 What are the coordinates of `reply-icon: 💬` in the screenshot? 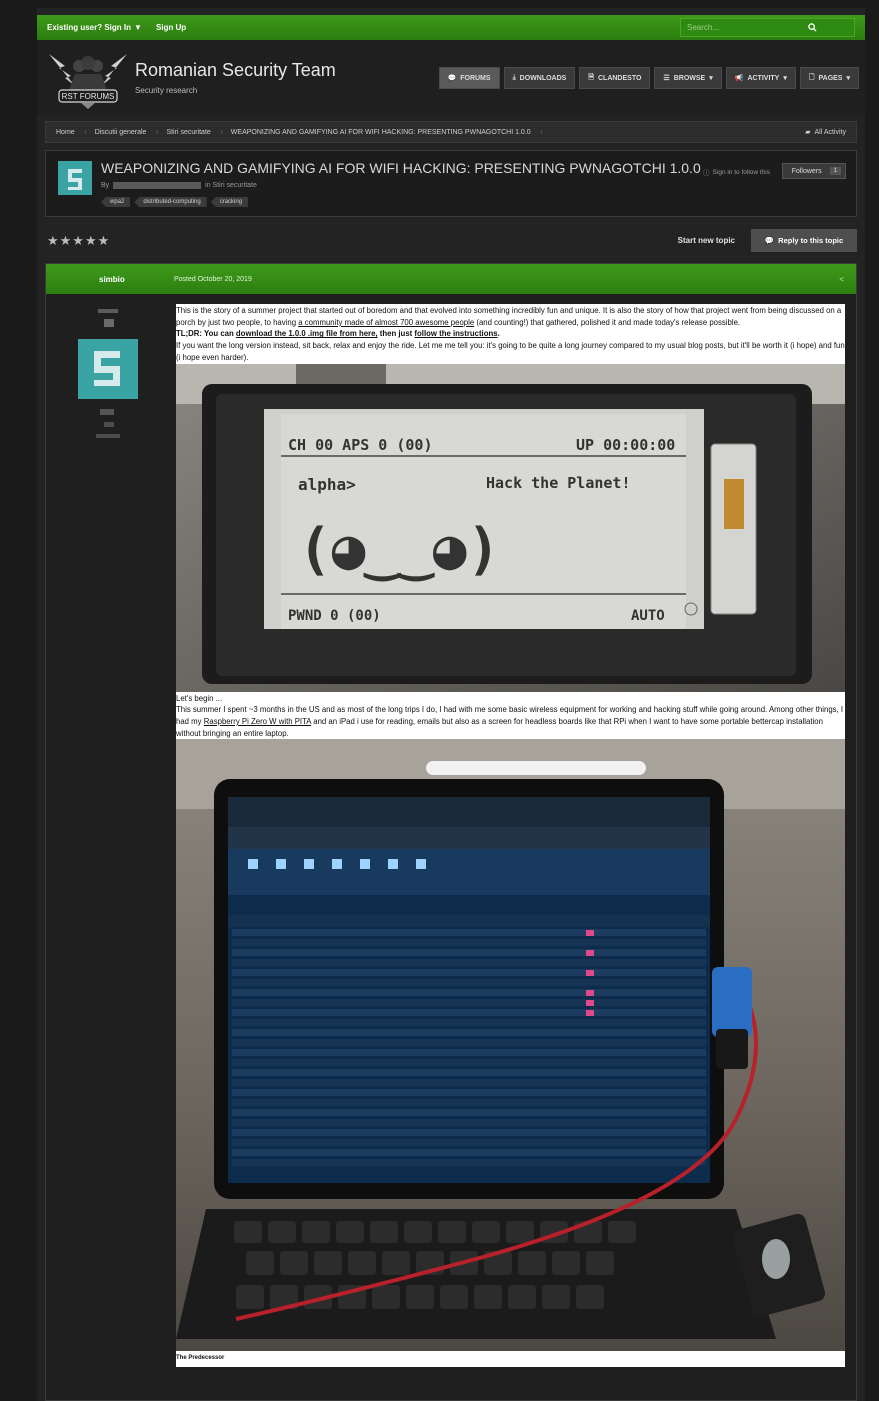 It's located at (769, 240).